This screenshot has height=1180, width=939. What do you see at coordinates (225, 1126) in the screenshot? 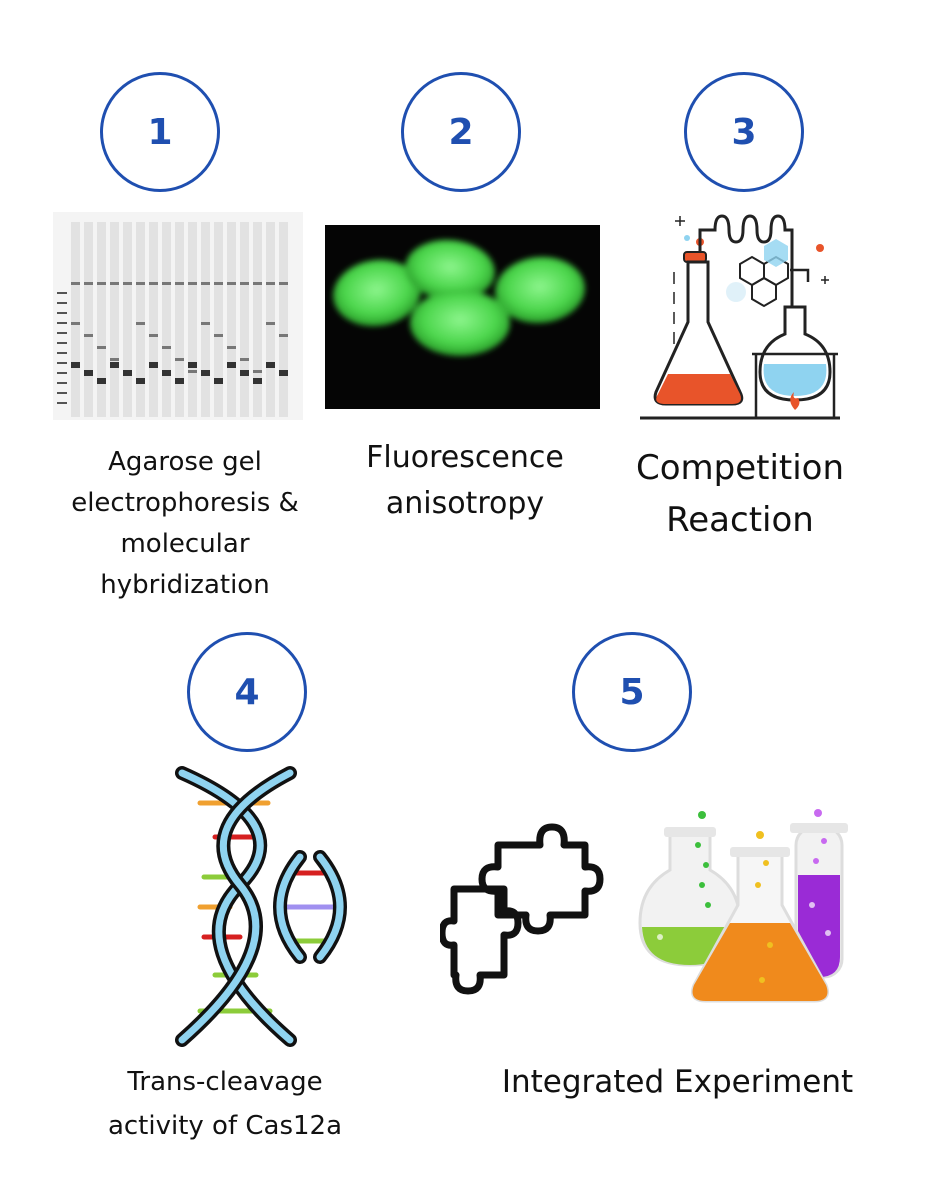
I see `step-4-caption-line-2: activity of Cas12a` at bounding box center [225, 1126].